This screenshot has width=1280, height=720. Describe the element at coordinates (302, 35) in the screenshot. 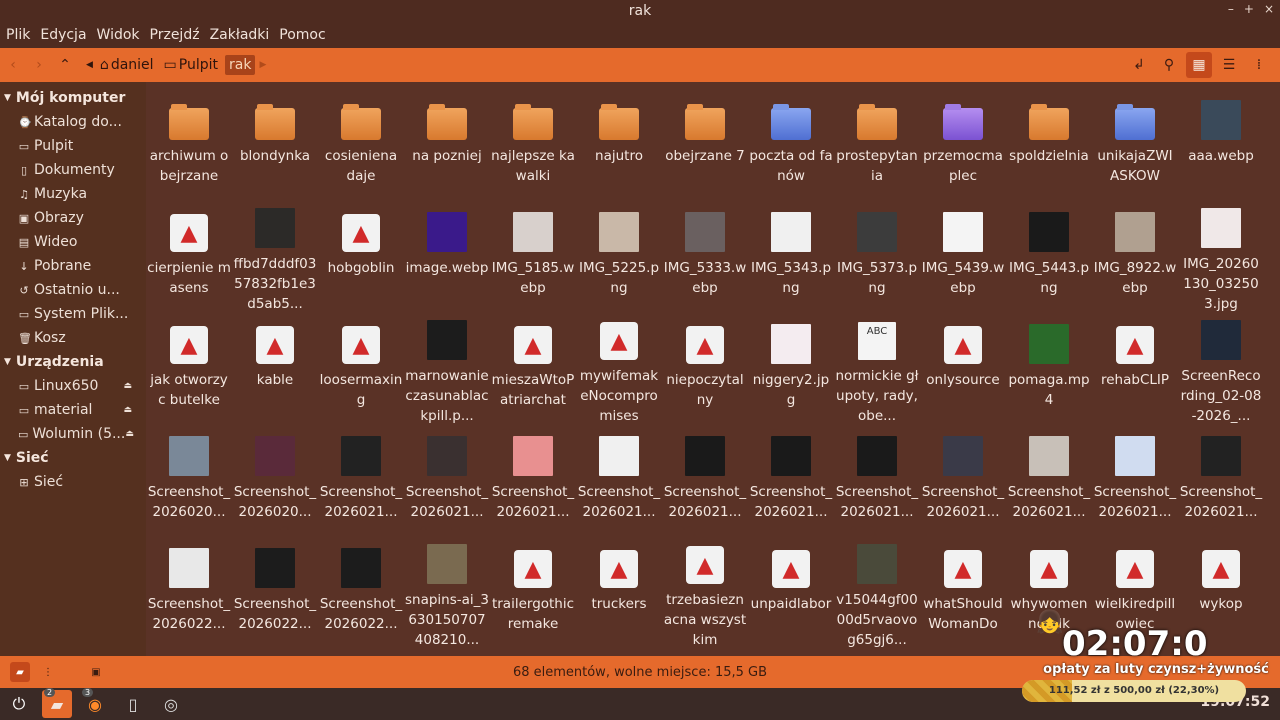

I see `menu-help: Pomoc` at that location.